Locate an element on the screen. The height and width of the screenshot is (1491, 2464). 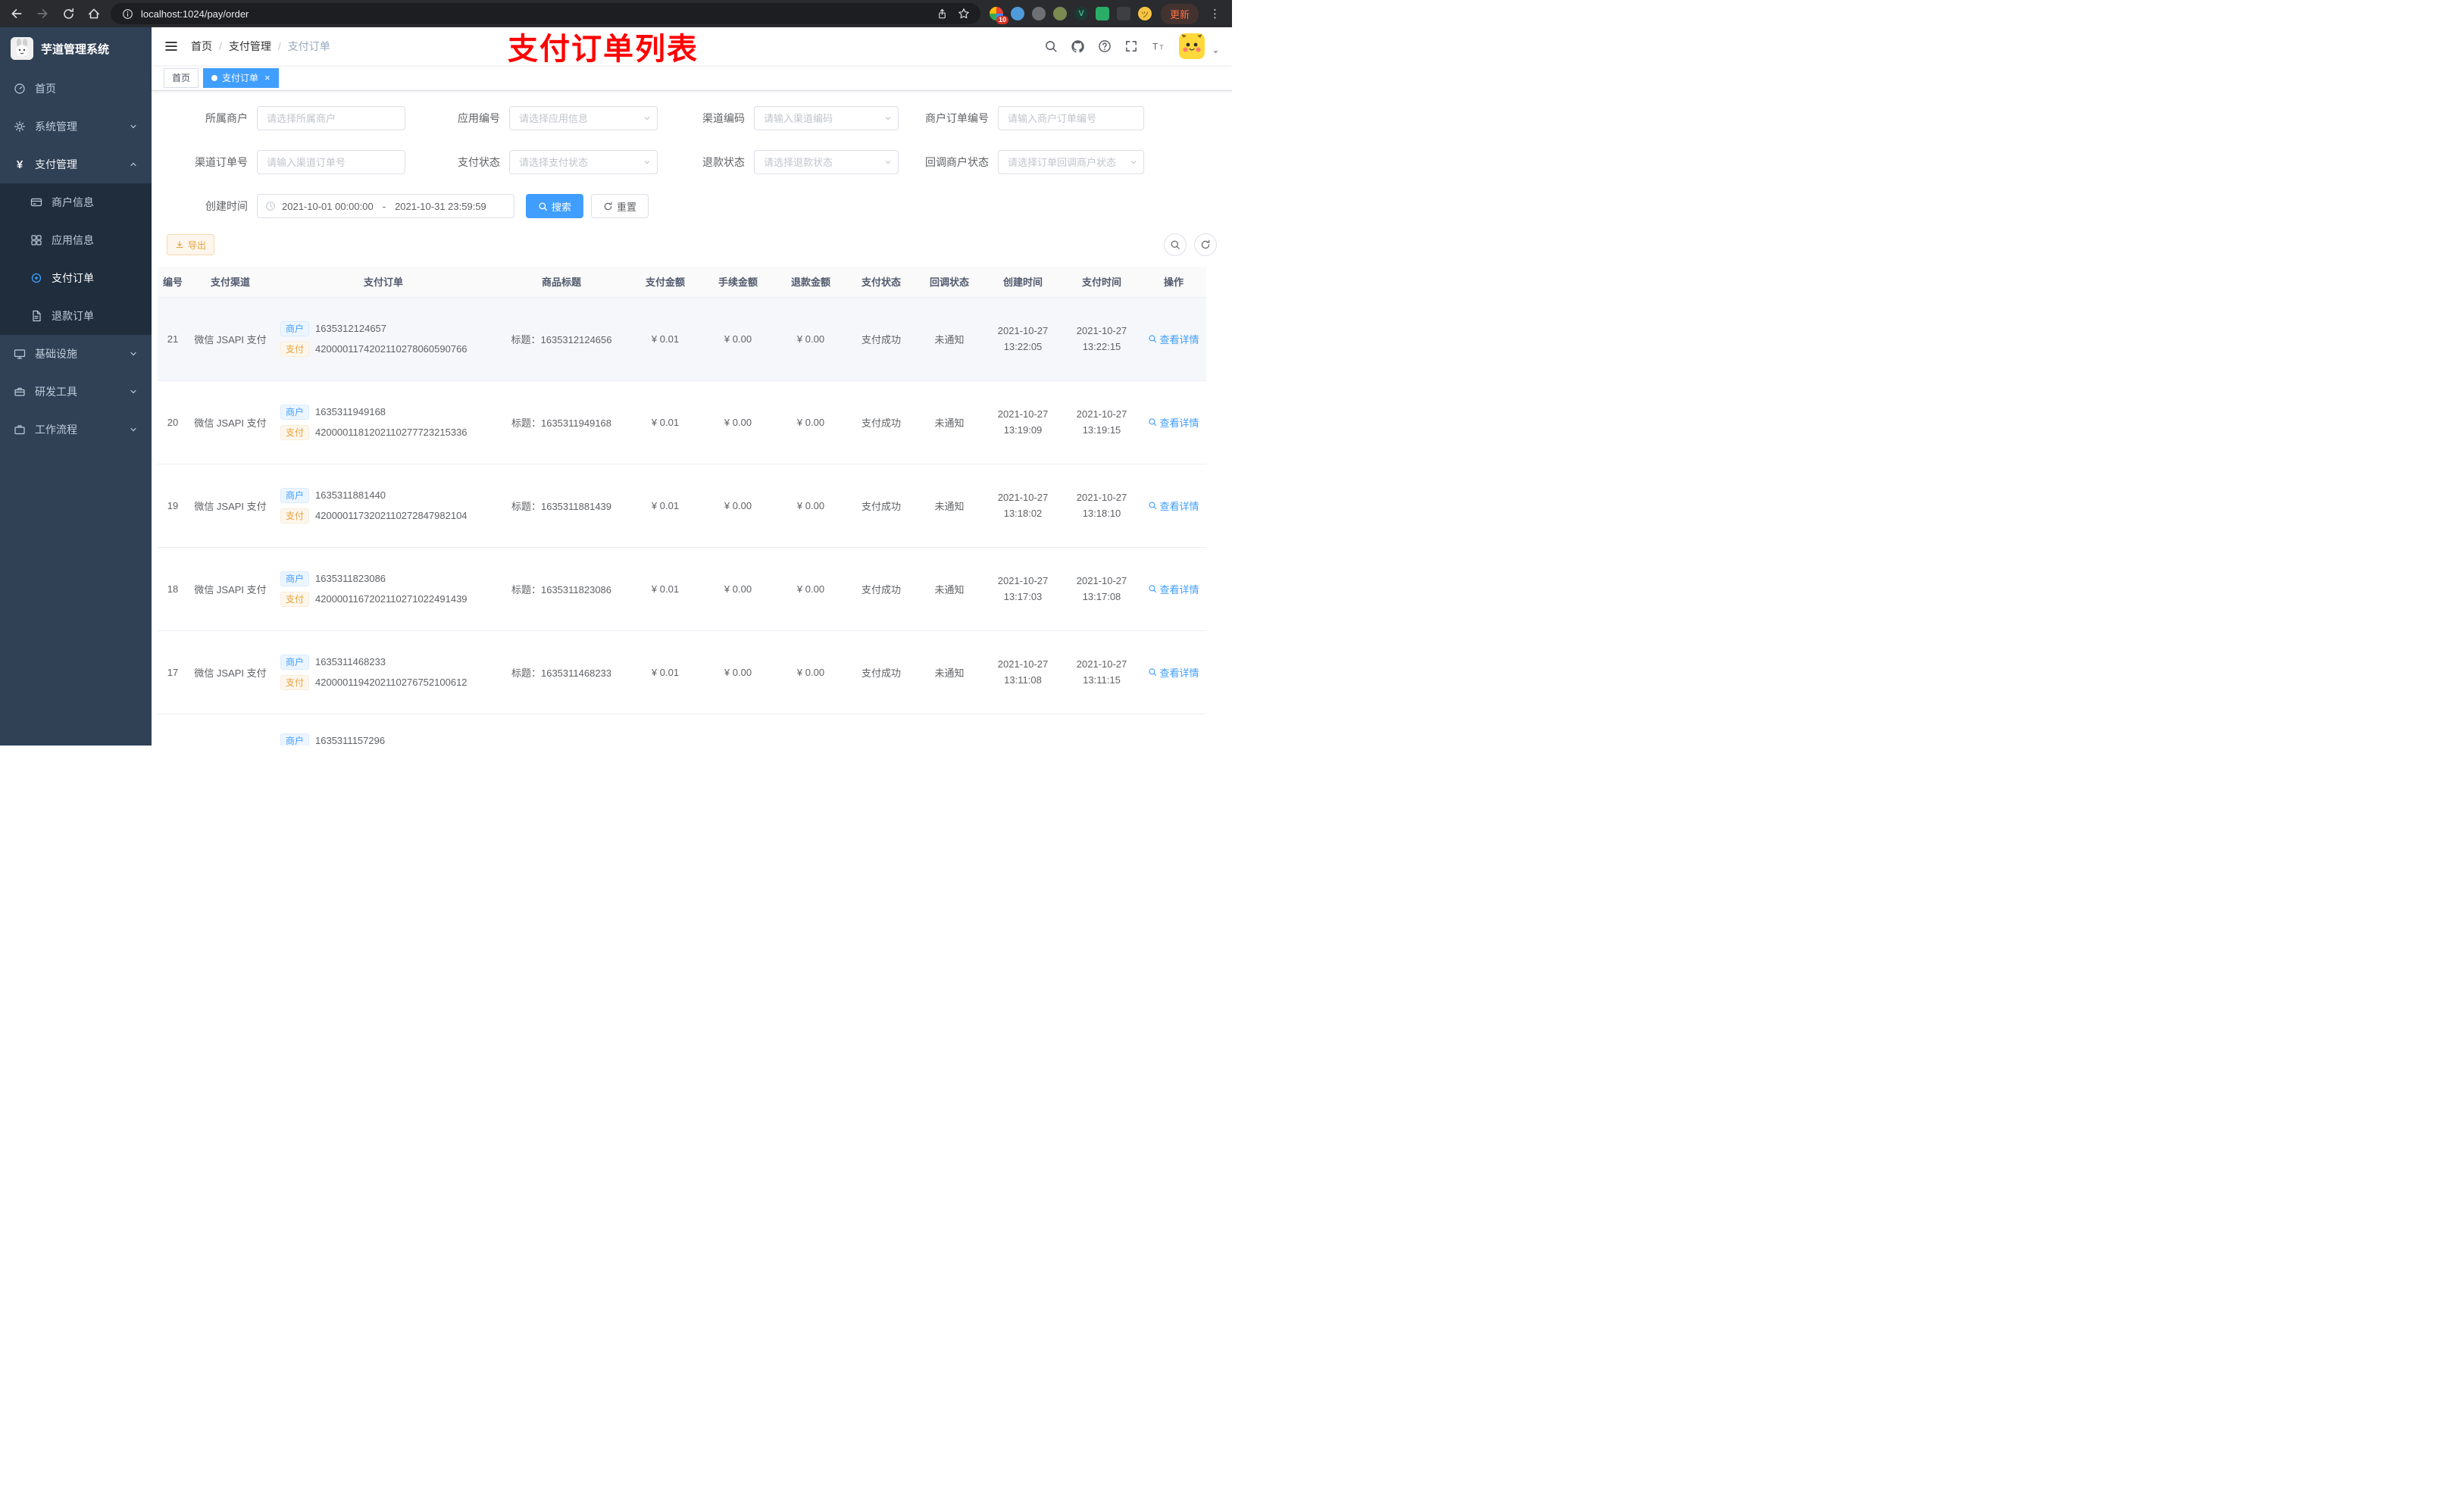
callback-status-input is located at coordinates (1071, 162).